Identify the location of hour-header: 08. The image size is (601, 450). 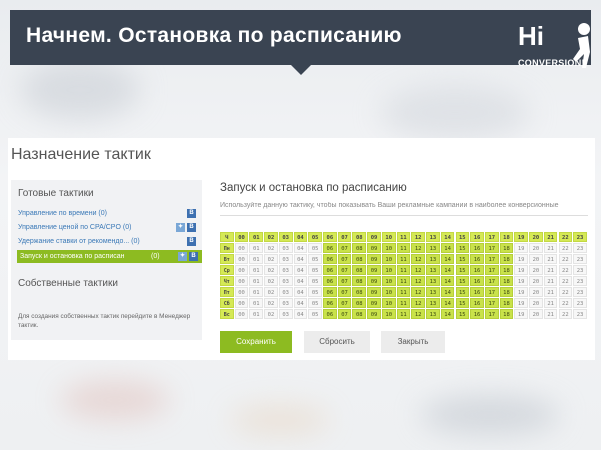
(359, 237).